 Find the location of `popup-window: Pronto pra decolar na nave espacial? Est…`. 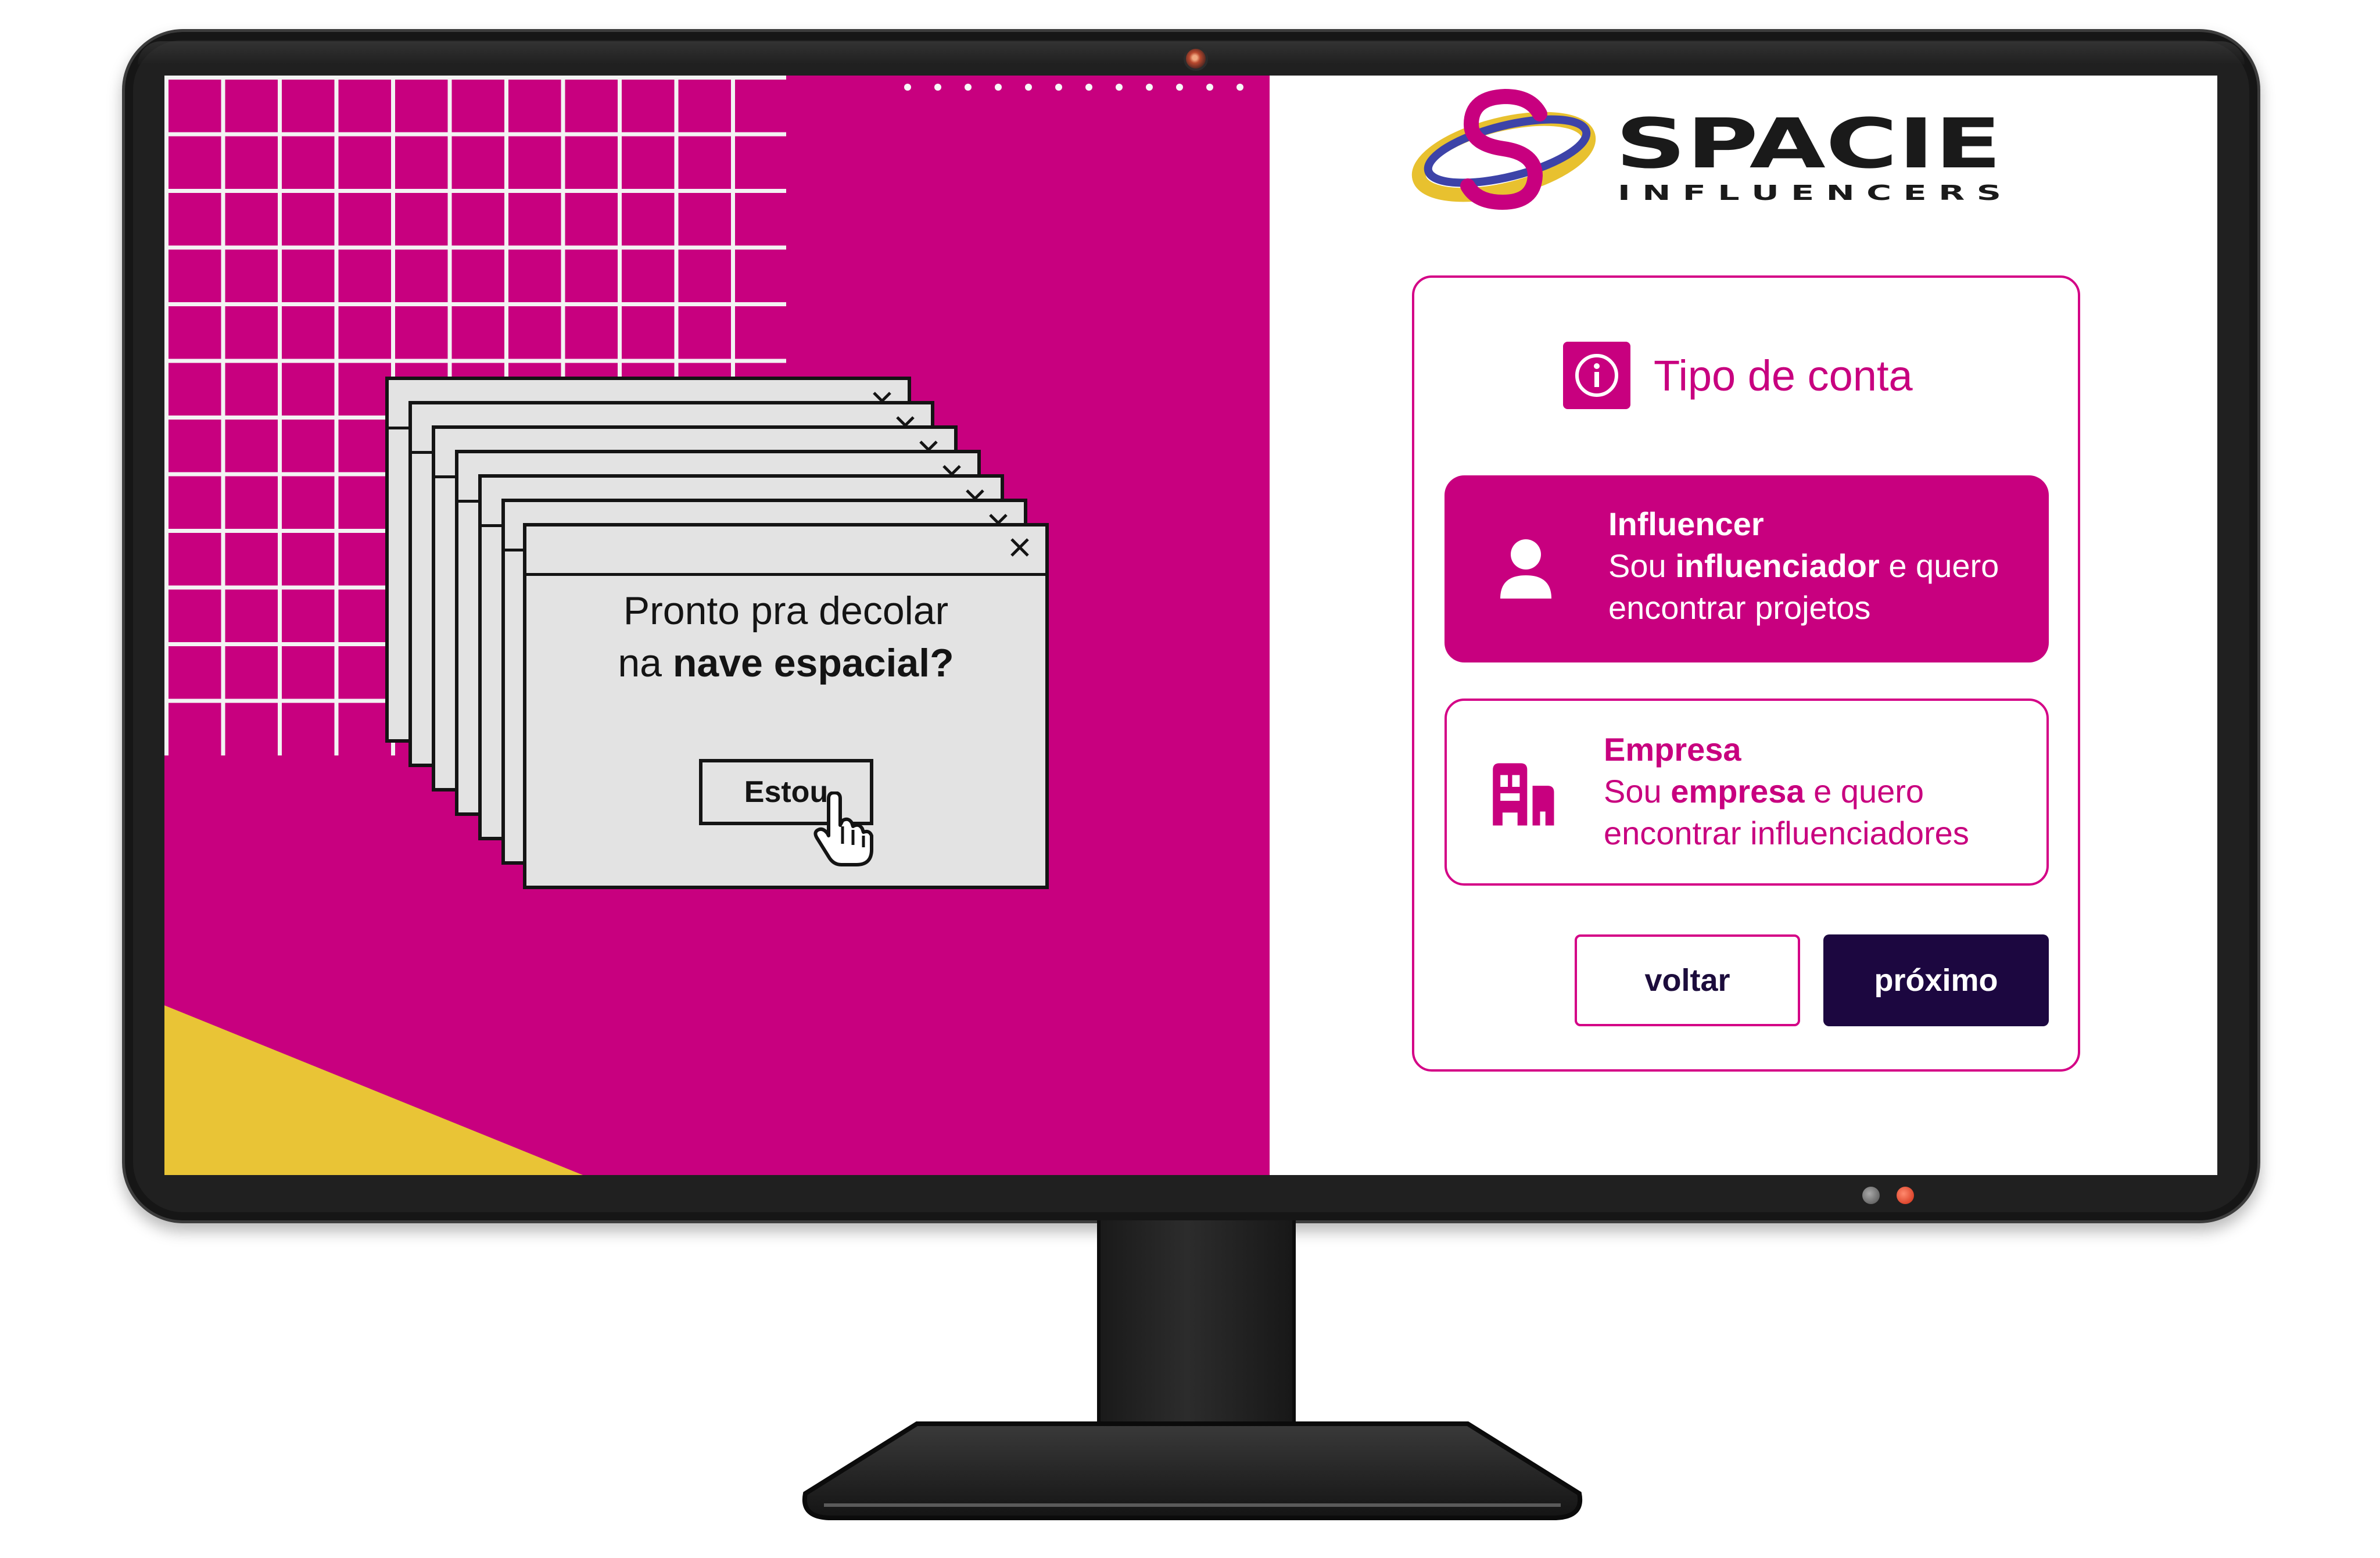

popup-window: Pronto pra decolar na nave espacial? Est… is located at coordinates (786, 706).